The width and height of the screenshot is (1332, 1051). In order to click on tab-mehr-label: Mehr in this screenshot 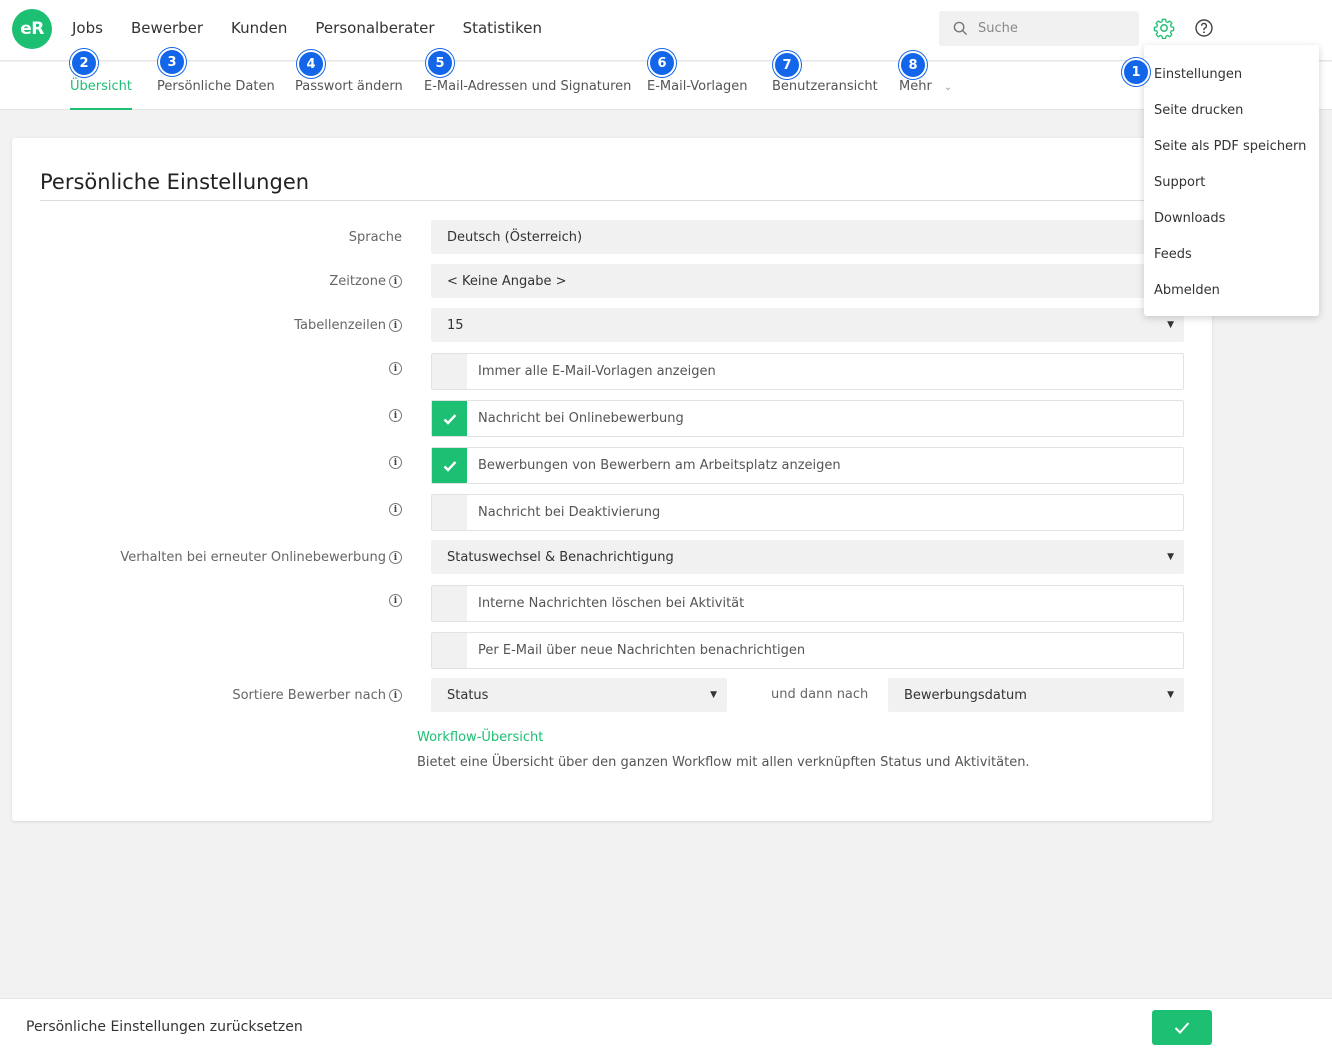, I will do `click(915, 86)`.